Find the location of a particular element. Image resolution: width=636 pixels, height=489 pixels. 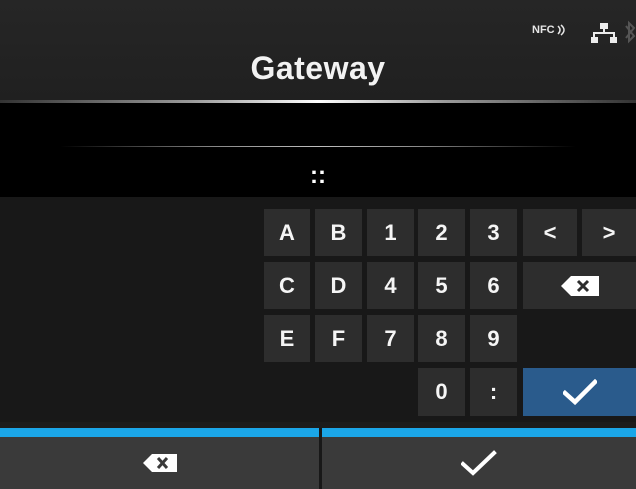

softkey-divider is located at coordinates (320, 458).